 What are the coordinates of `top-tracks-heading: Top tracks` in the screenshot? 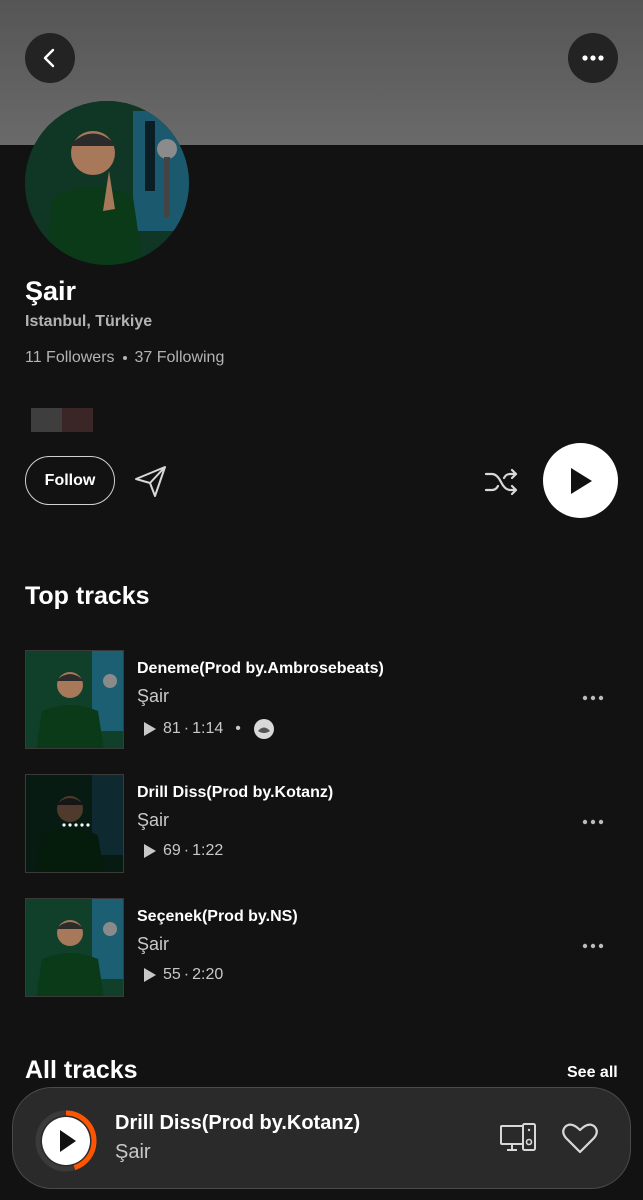 It's located at (87, 596).